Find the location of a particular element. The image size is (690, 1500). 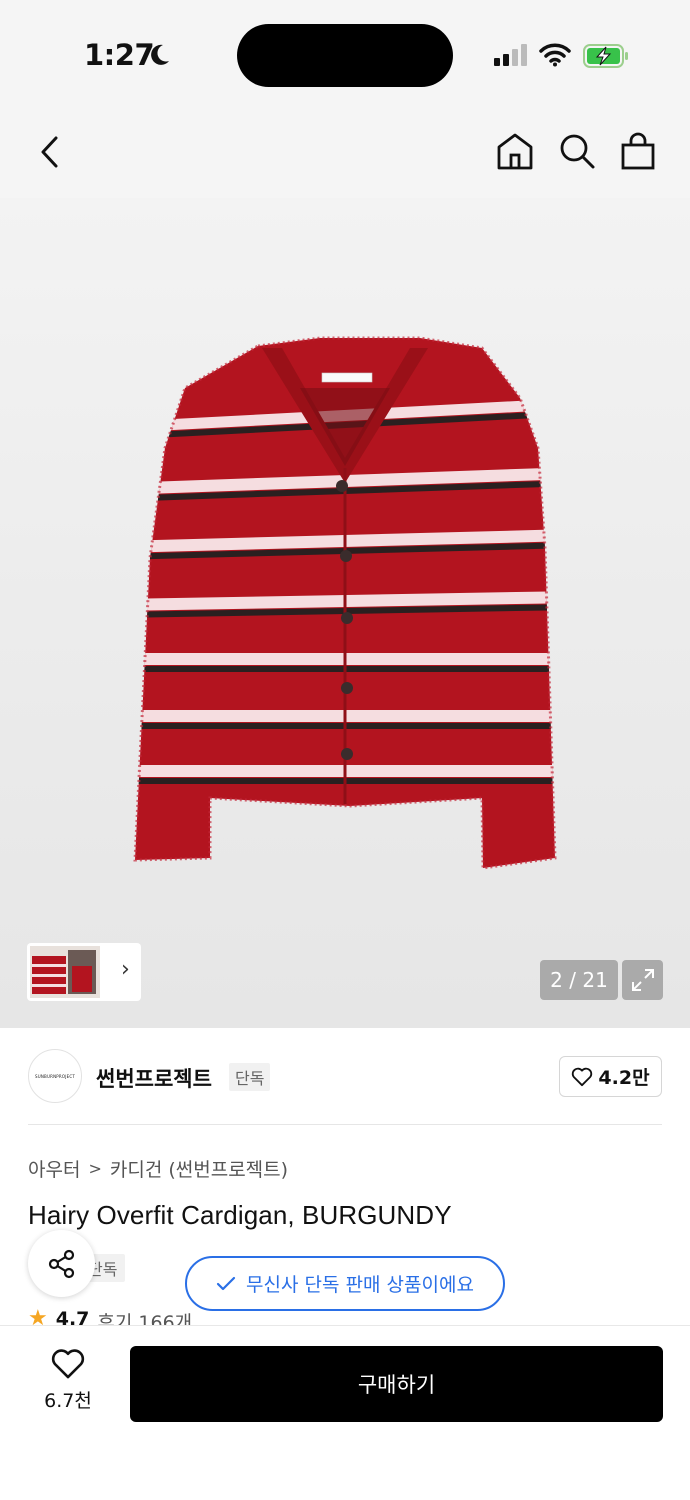

cellular-signal-icon is located at coordinates (510, 55).